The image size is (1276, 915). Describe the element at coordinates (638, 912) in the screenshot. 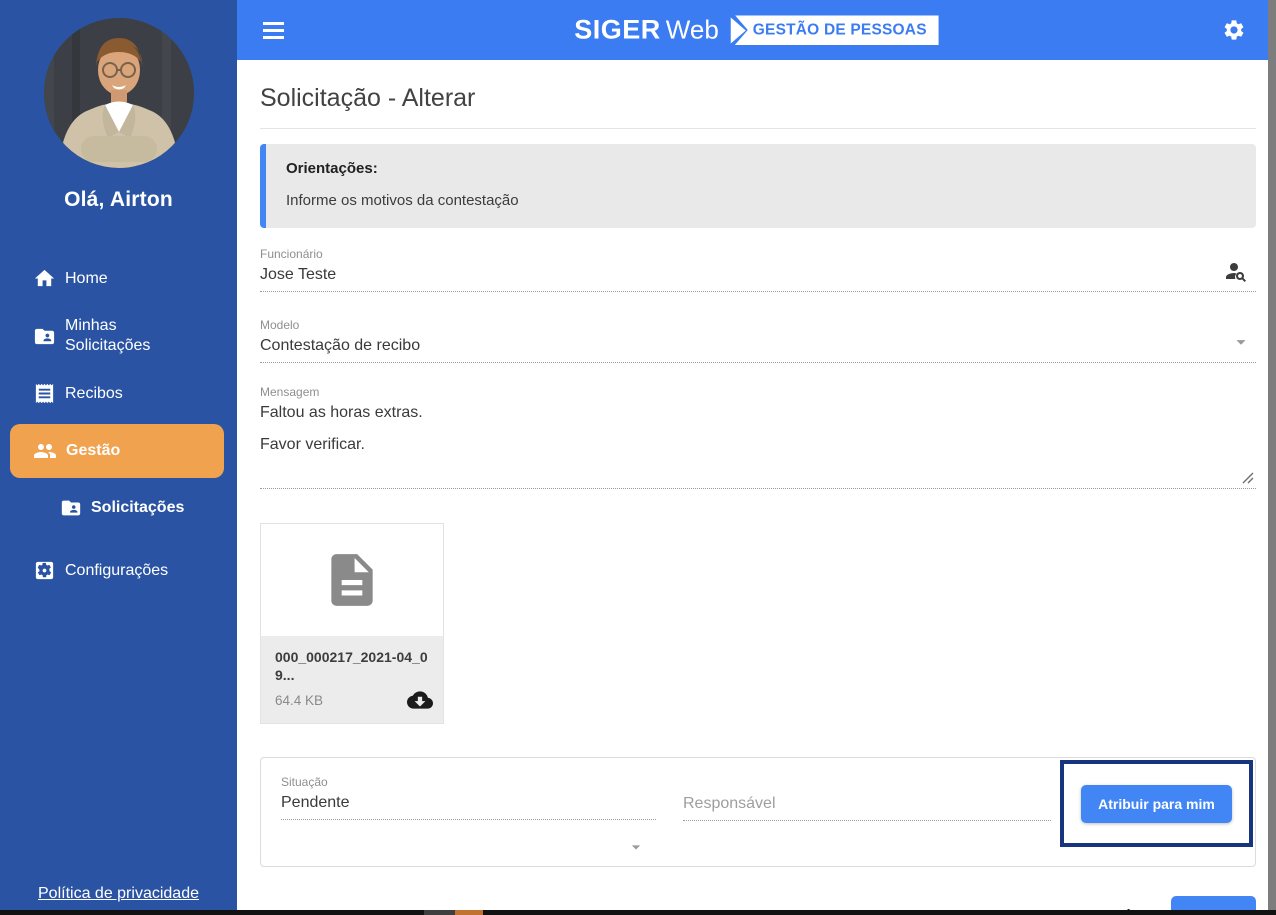

I see `taskbar-edge` at that location.